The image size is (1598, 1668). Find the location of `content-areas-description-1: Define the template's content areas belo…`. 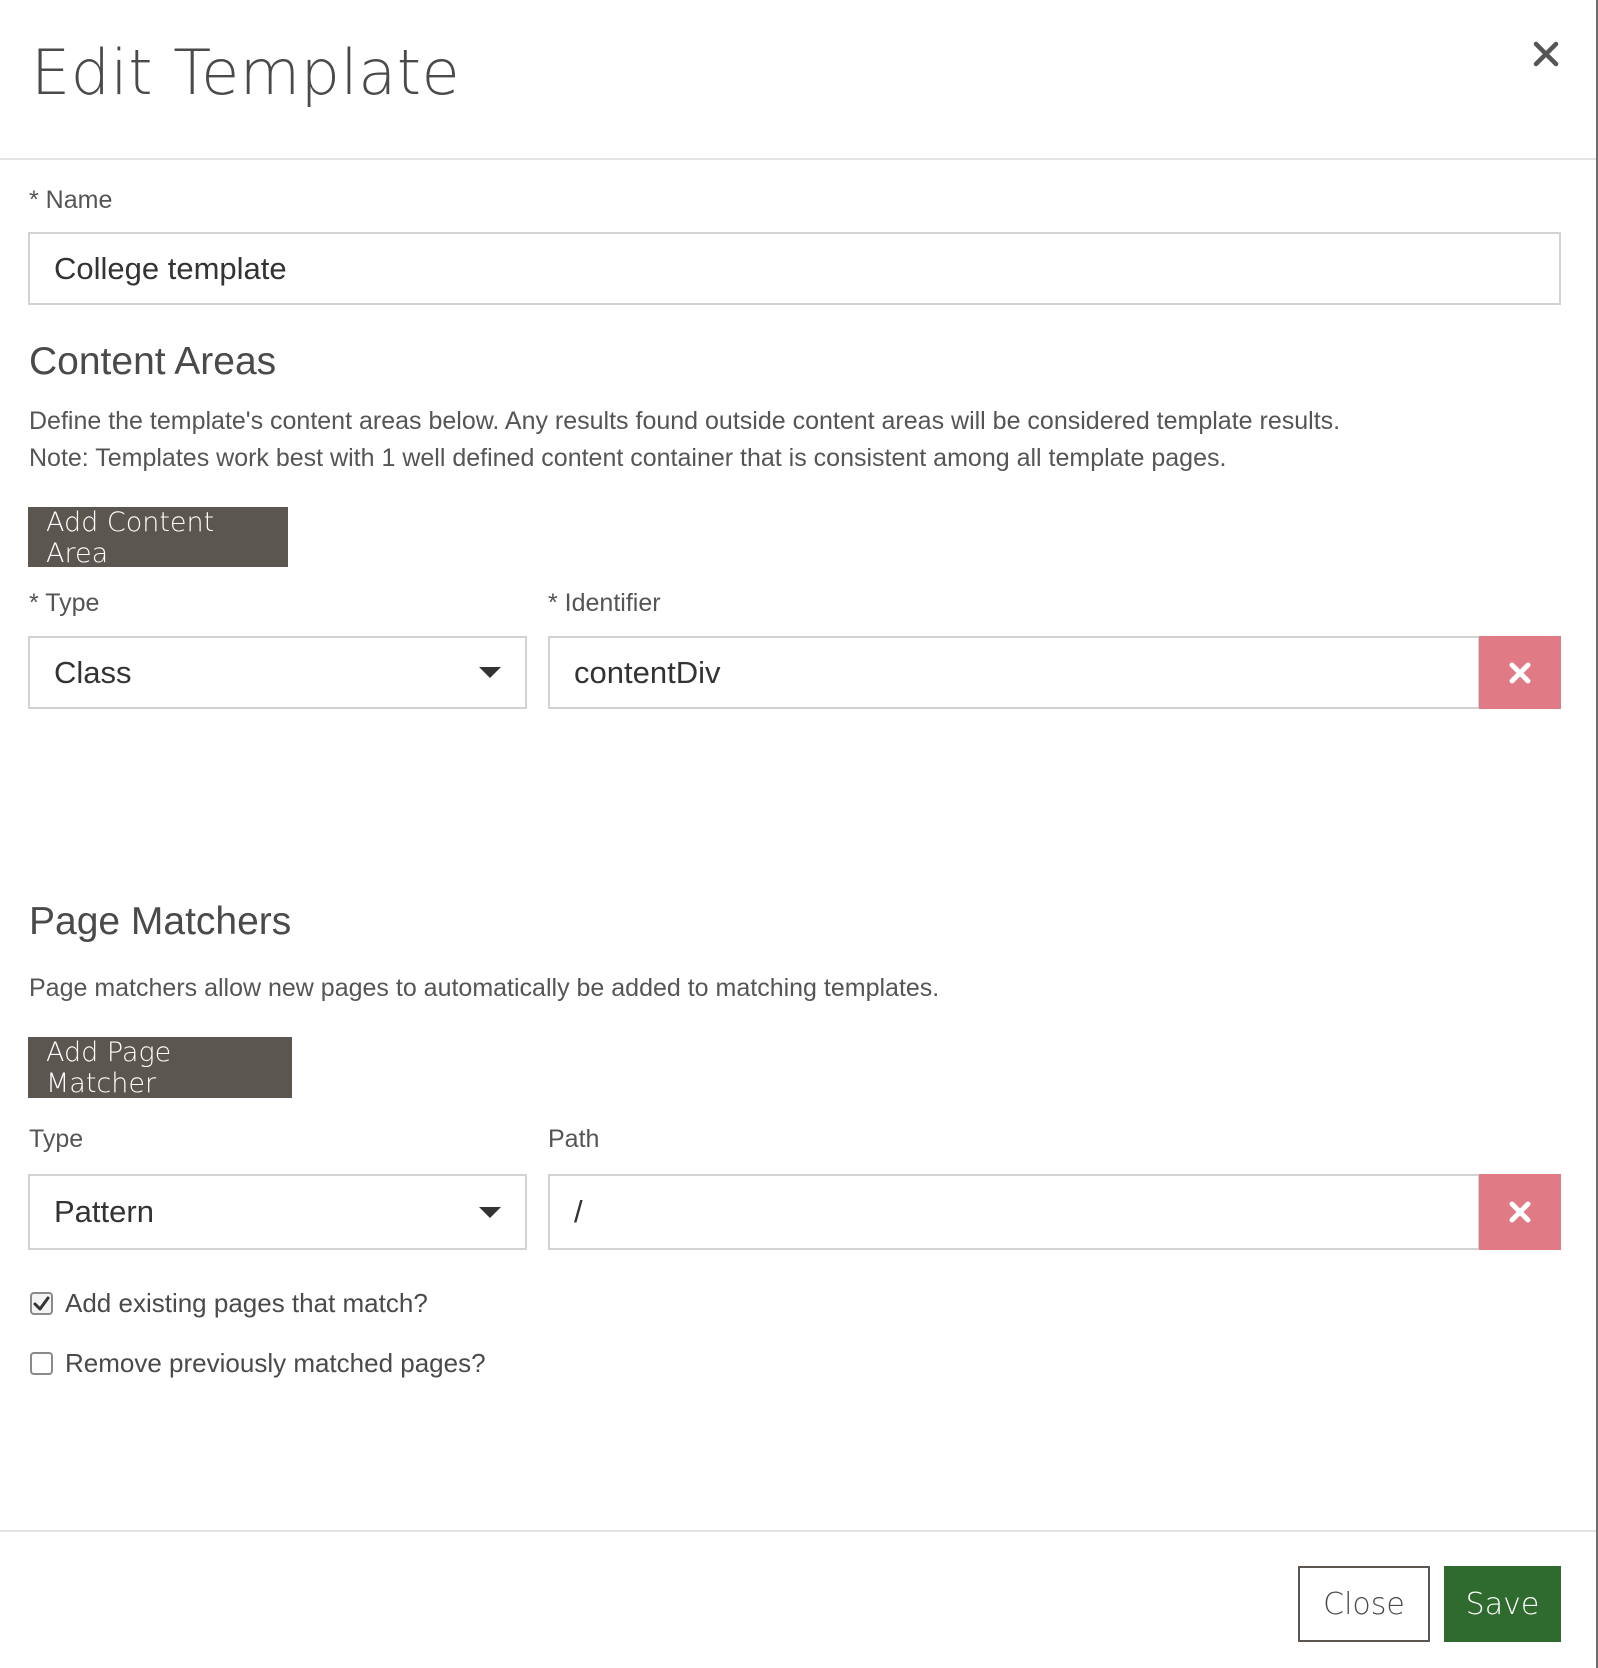

content-areas-description-1: Define the template's content areas belo… is located at coordinates (685, 421).